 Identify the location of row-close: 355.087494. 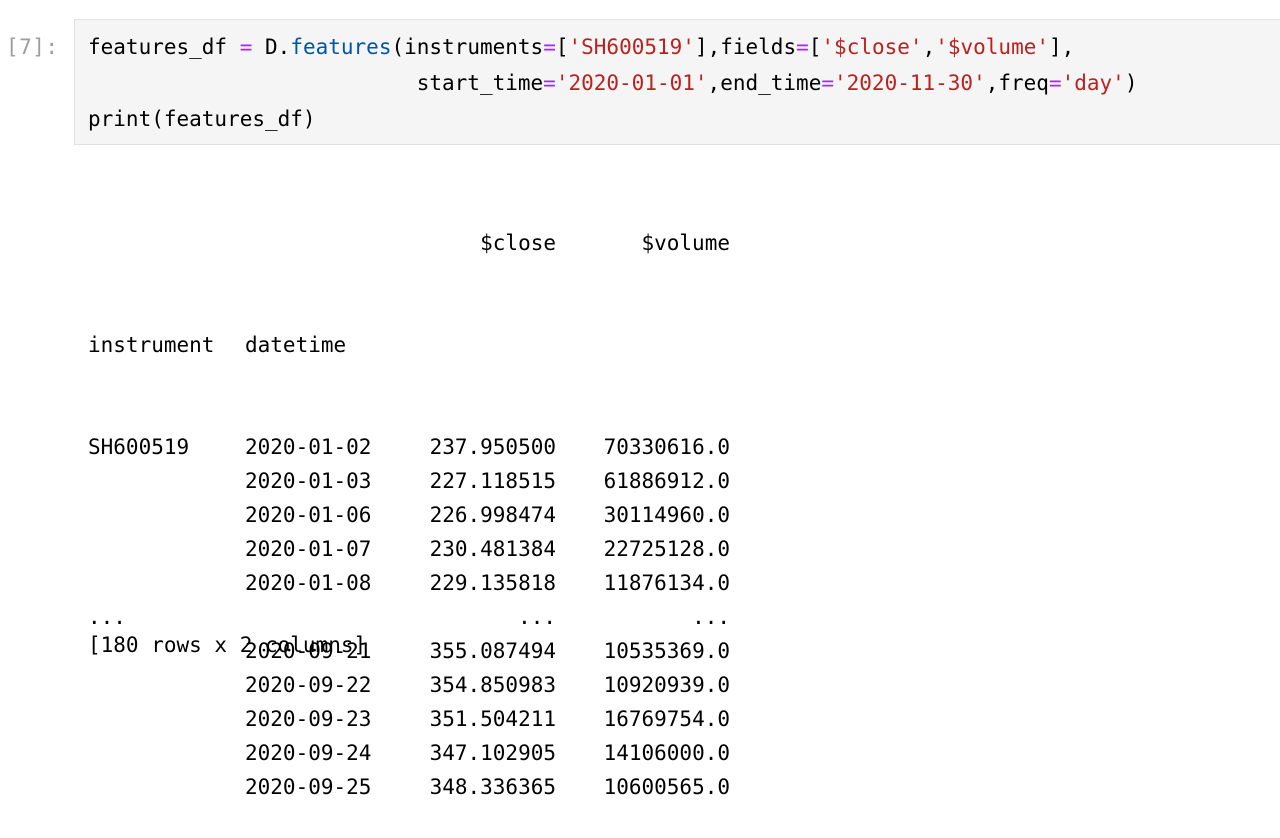
(492, 651).